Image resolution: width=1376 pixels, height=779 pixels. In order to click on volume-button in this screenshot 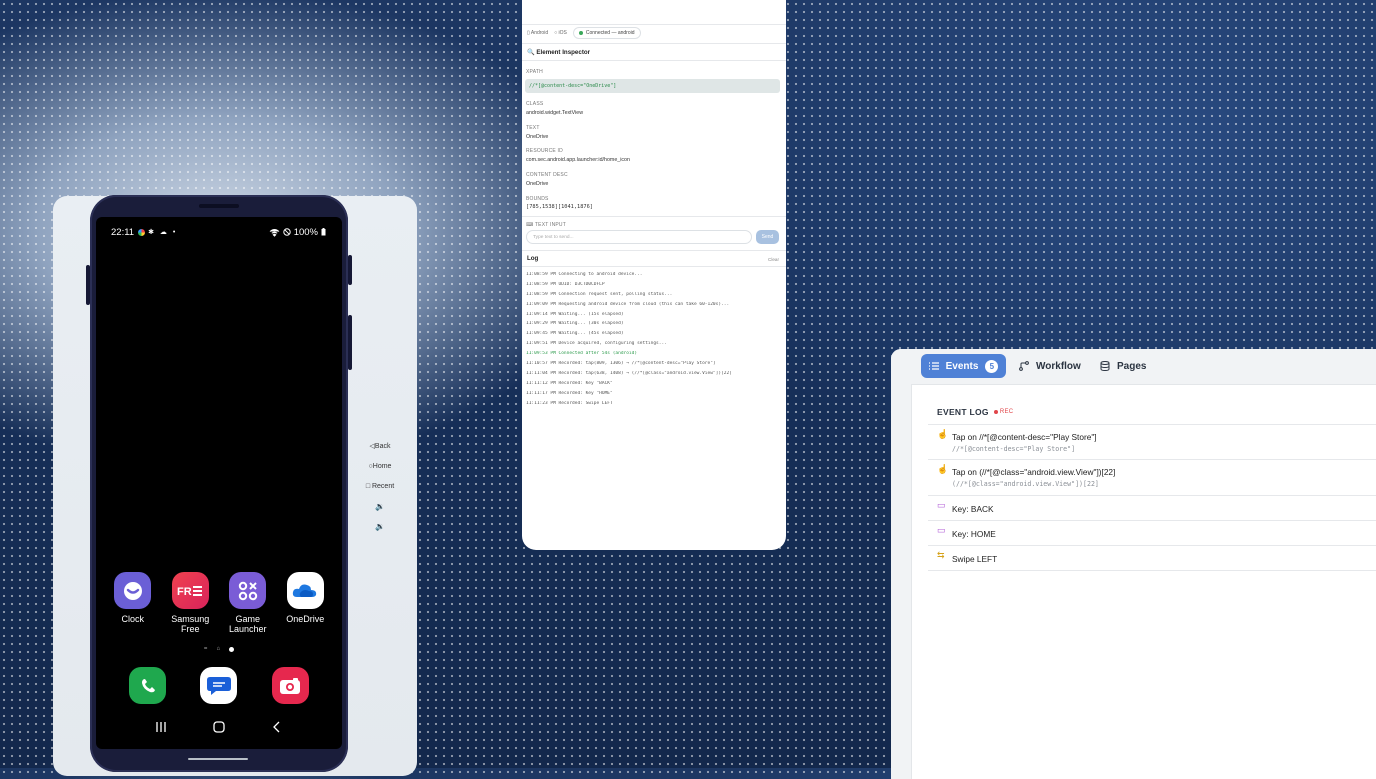, I will do `click(88, 285)`.